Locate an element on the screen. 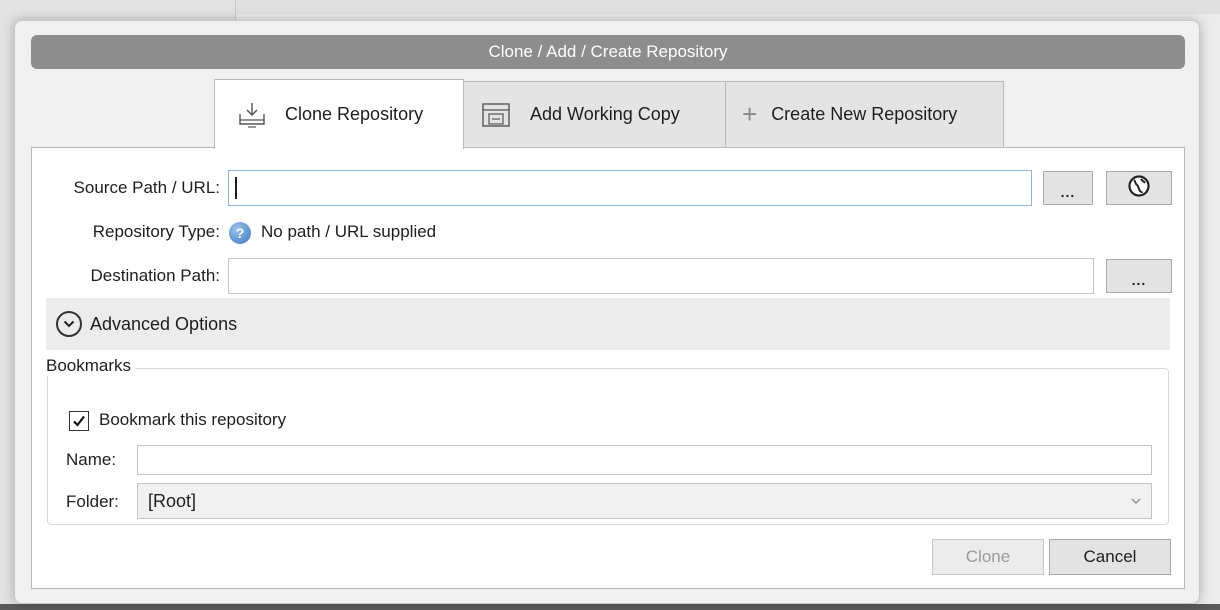 Image resolution: width=1220 pixels, height=610 pixels. bookmark-folder-select: [Root] is located at coordinates (644, 501).